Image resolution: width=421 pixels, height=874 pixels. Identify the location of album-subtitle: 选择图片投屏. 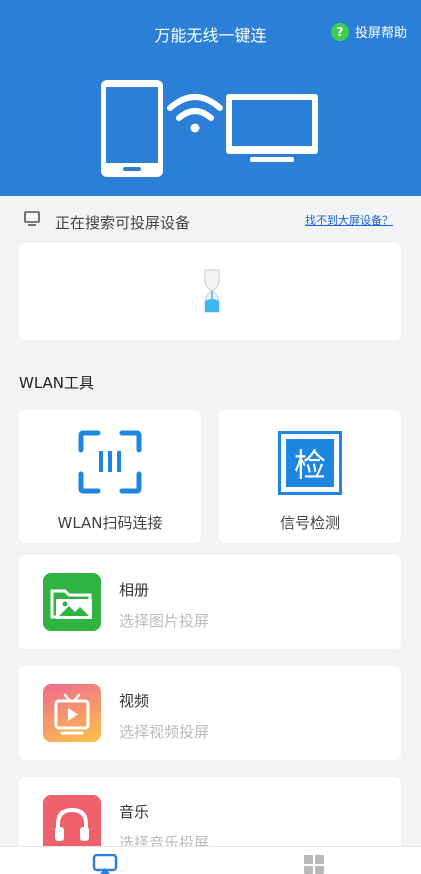
(164, 621).